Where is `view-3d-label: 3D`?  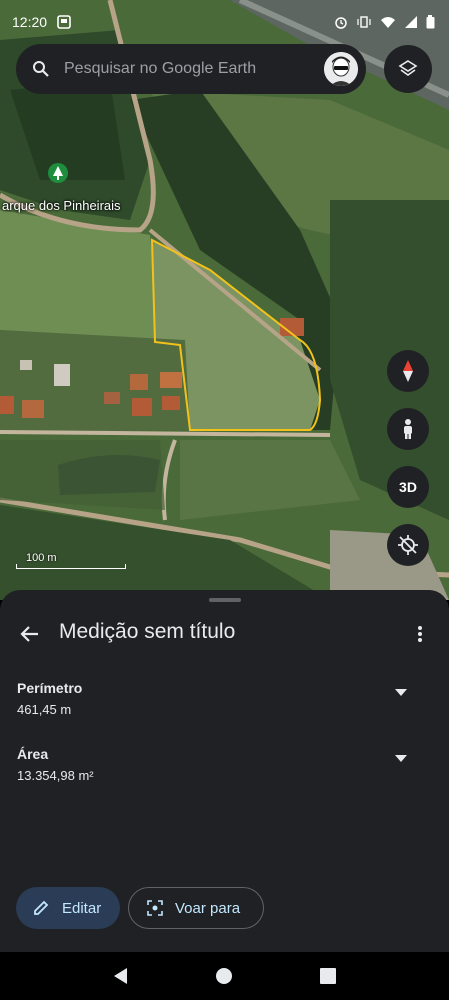
view-3d-label: 3D is located at coordinates (408, 487).